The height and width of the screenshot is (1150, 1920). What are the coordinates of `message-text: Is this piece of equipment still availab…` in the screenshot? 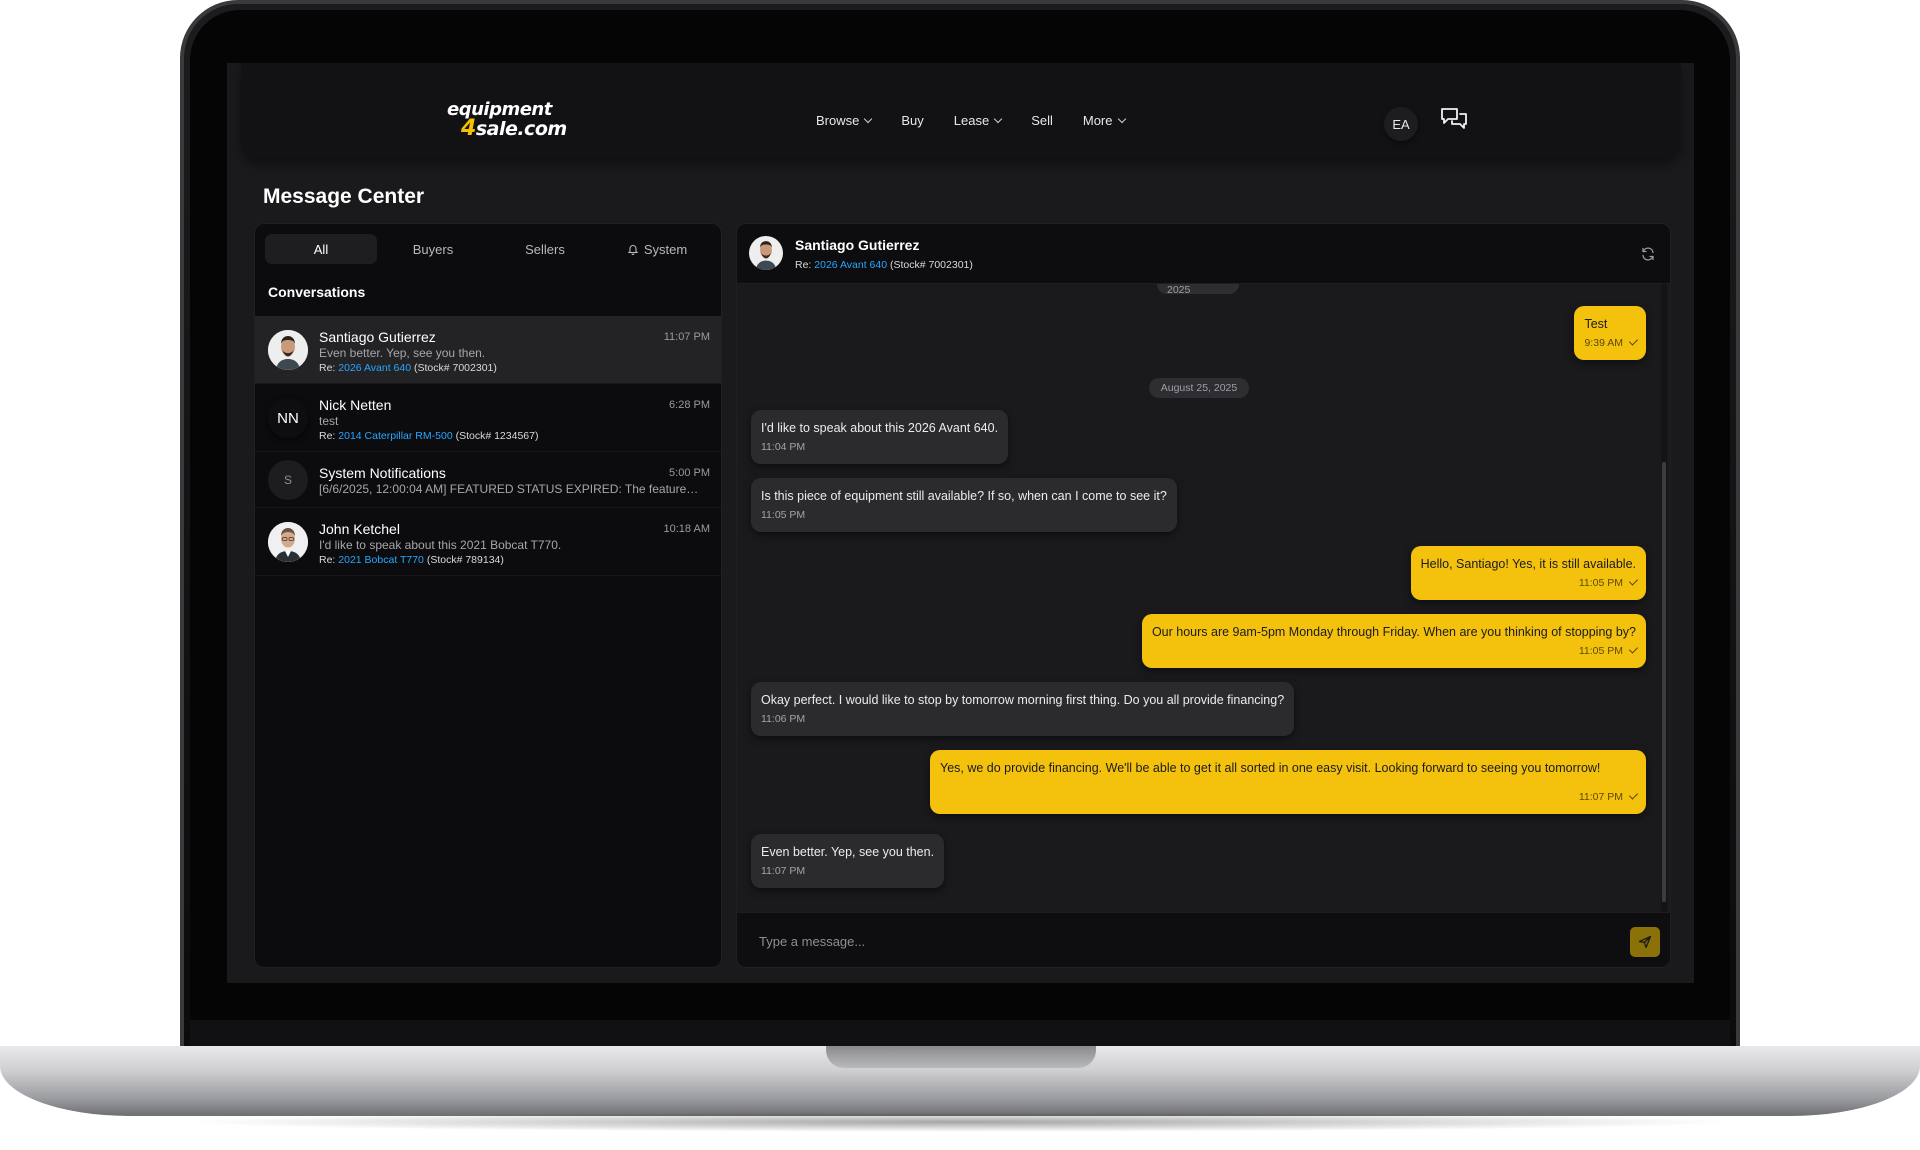 It's located at (964, 496).